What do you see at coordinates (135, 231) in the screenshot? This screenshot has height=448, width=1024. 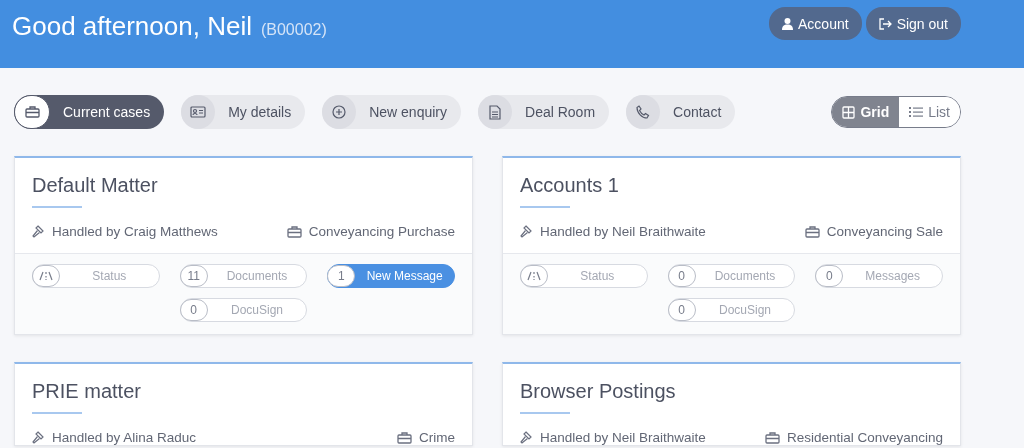 I see `handler-text: Handled by Craig Matthews` at bounding box center [135, 231].